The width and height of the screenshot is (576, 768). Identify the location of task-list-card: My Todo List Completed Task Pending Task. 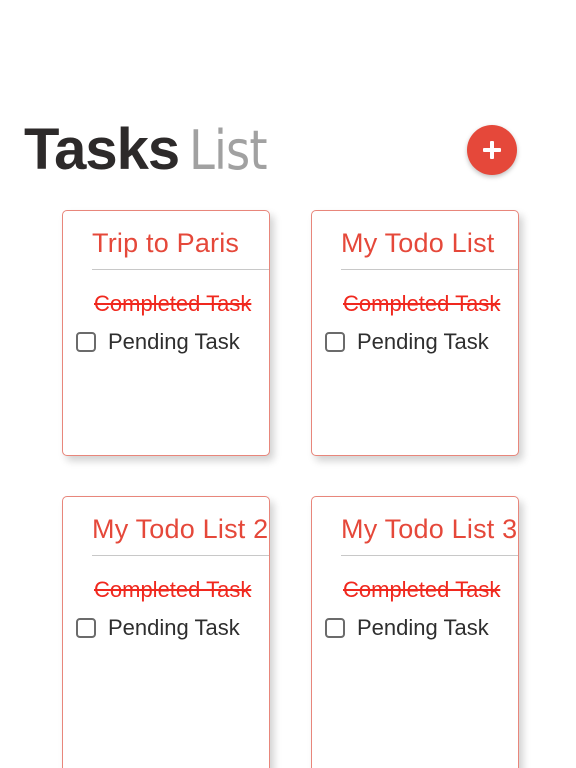
(415, 333).